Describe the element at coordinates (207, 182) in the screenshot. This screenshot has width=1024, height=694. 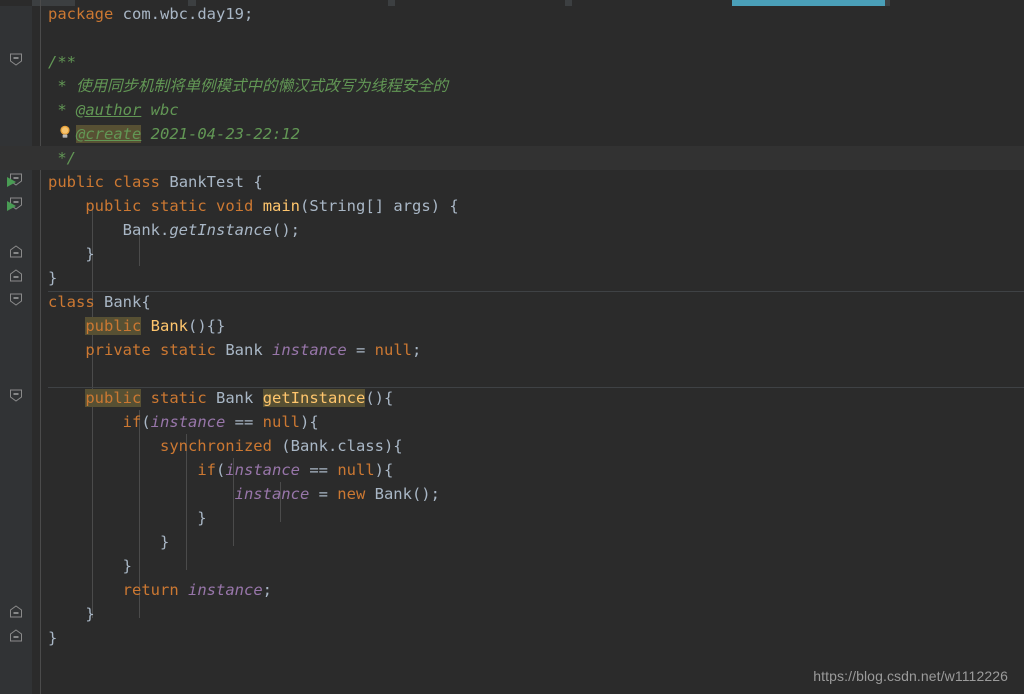
I see `token-type-BankTest: BankTest` at that location.